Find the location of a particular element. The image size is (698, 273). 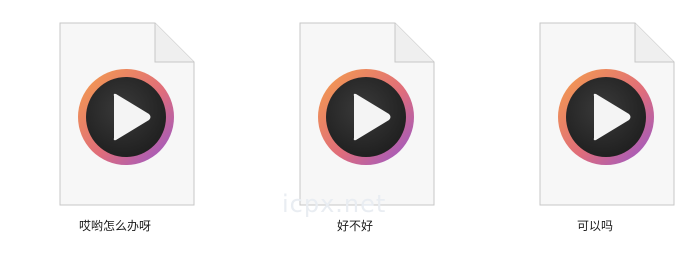

file-name-label: 好不好 is located at coordinates (354, 226).